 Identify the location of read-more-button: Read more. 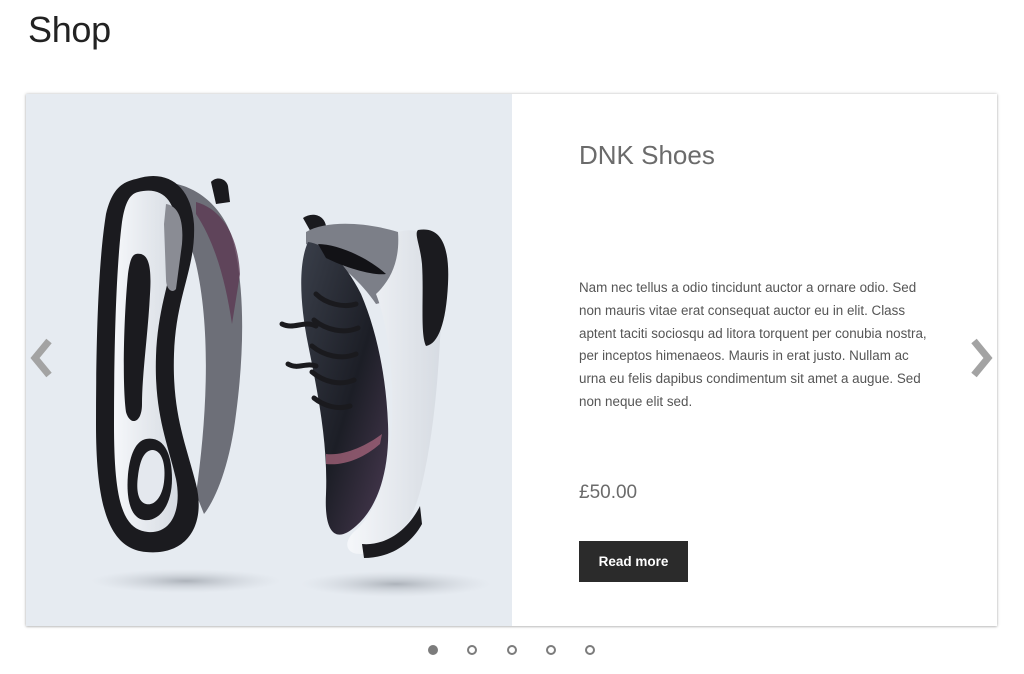
(633, 561).